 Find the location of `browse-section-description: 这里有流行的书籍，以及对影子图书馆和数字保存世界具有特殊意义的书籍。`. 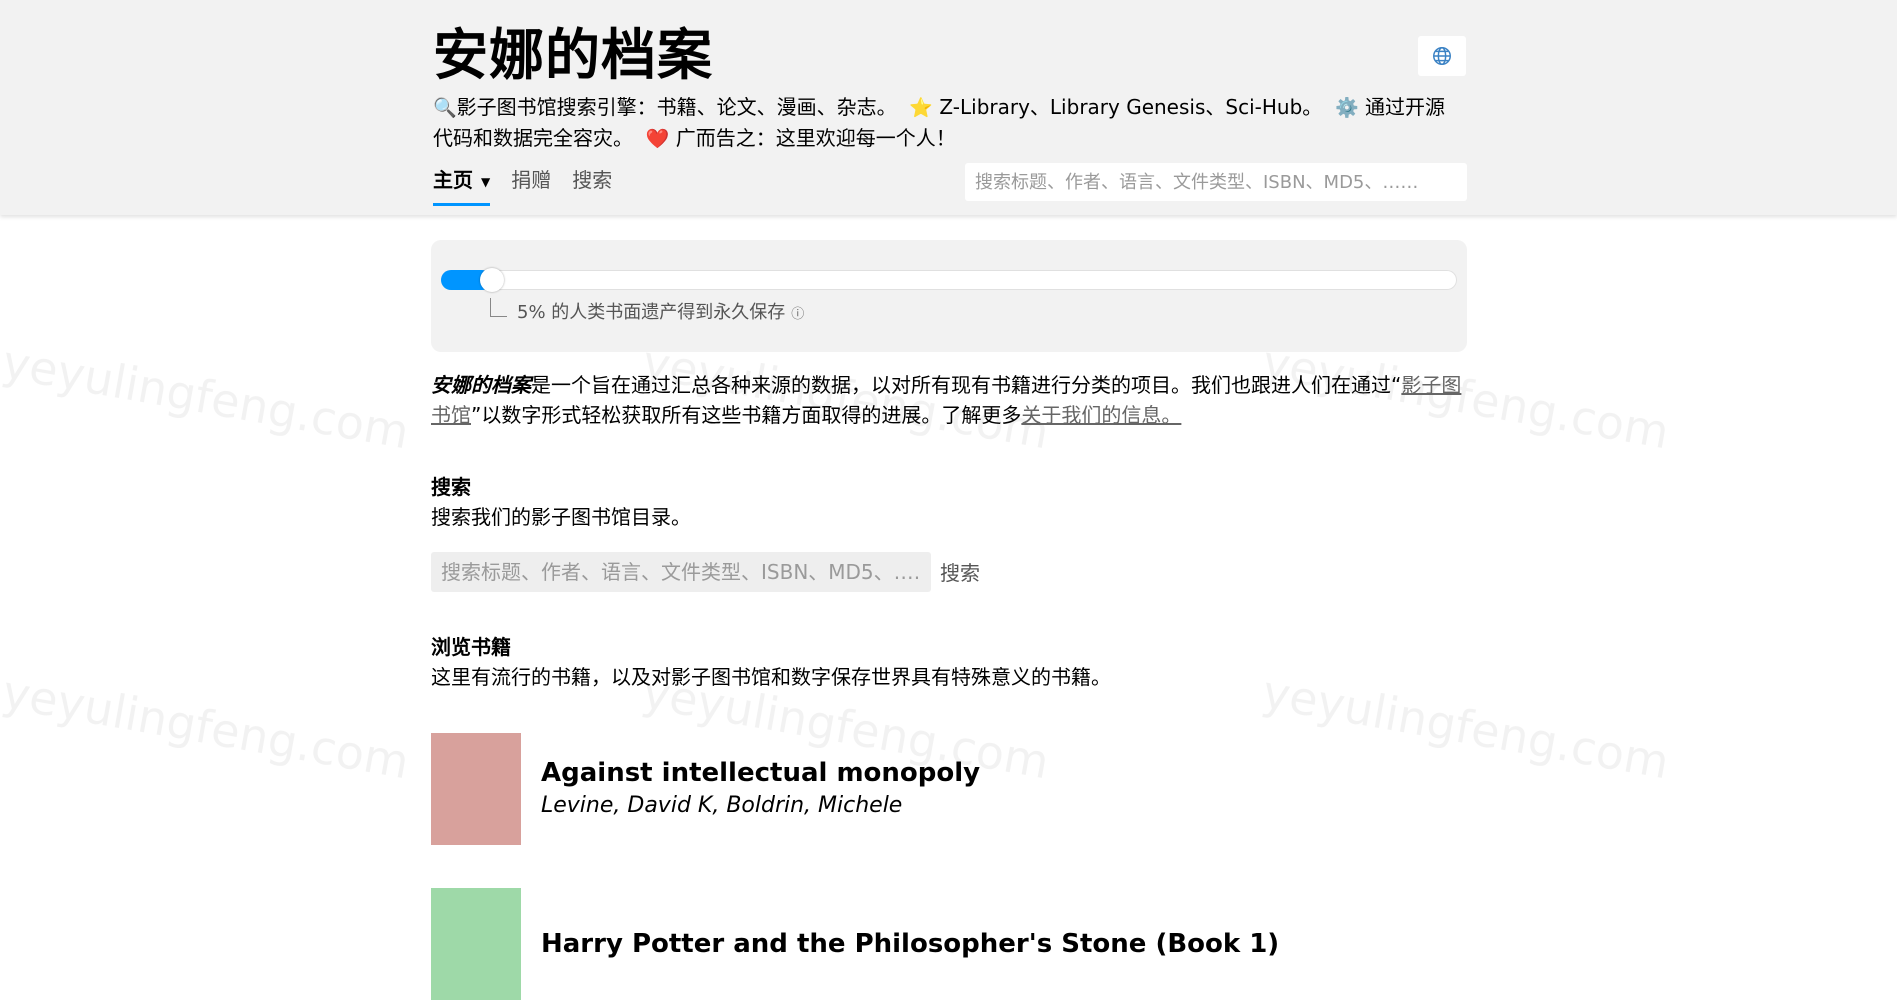

browse-section-description: 这里有流行的书籍，以及对影子图书馆和数字保存世界具有特殊意义的书籍。 is located at coordinates (771, 677).